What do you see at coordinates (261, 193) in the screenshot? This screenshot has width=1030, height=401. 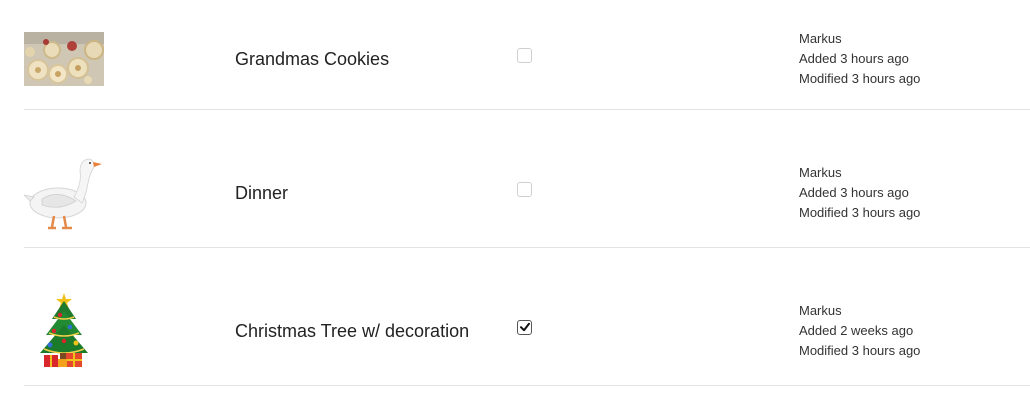 I see `item-title: Dinner` at bounding box center [261, 193].